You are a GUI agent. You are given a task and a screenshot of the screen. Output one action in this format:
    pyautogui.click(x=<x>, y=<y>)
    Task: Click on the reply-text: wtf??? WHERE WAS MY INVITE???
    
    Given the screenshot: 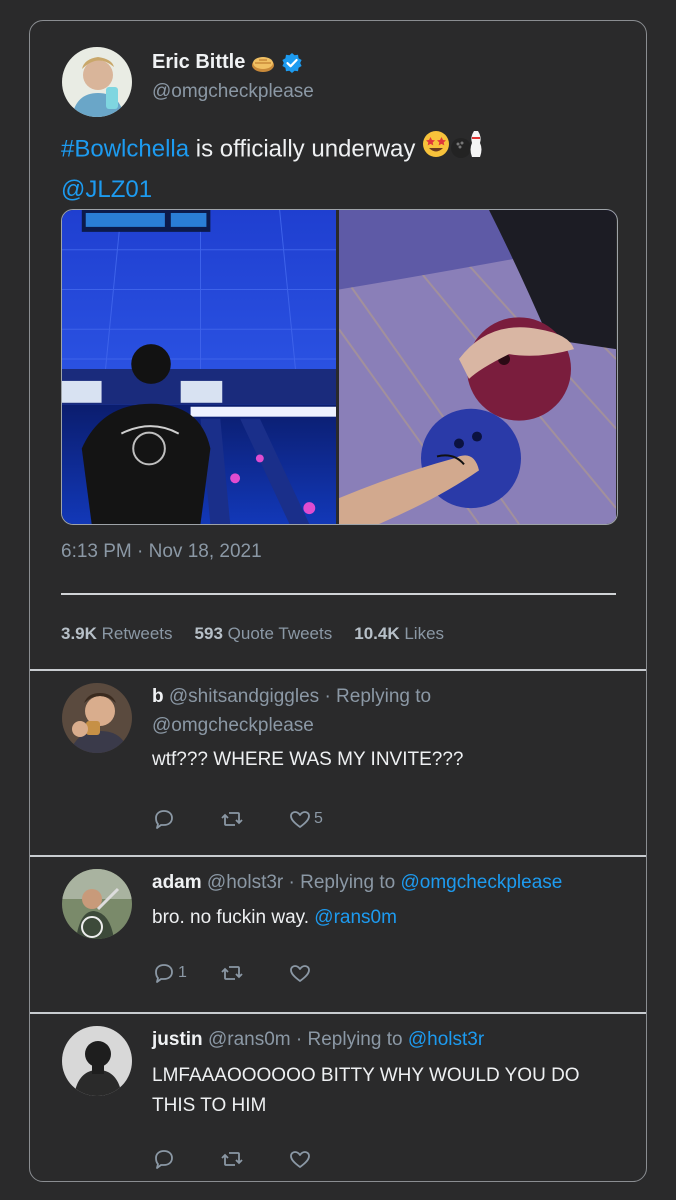 What is the action you would take?
    pyautogui.click(x=308, y=759)
    